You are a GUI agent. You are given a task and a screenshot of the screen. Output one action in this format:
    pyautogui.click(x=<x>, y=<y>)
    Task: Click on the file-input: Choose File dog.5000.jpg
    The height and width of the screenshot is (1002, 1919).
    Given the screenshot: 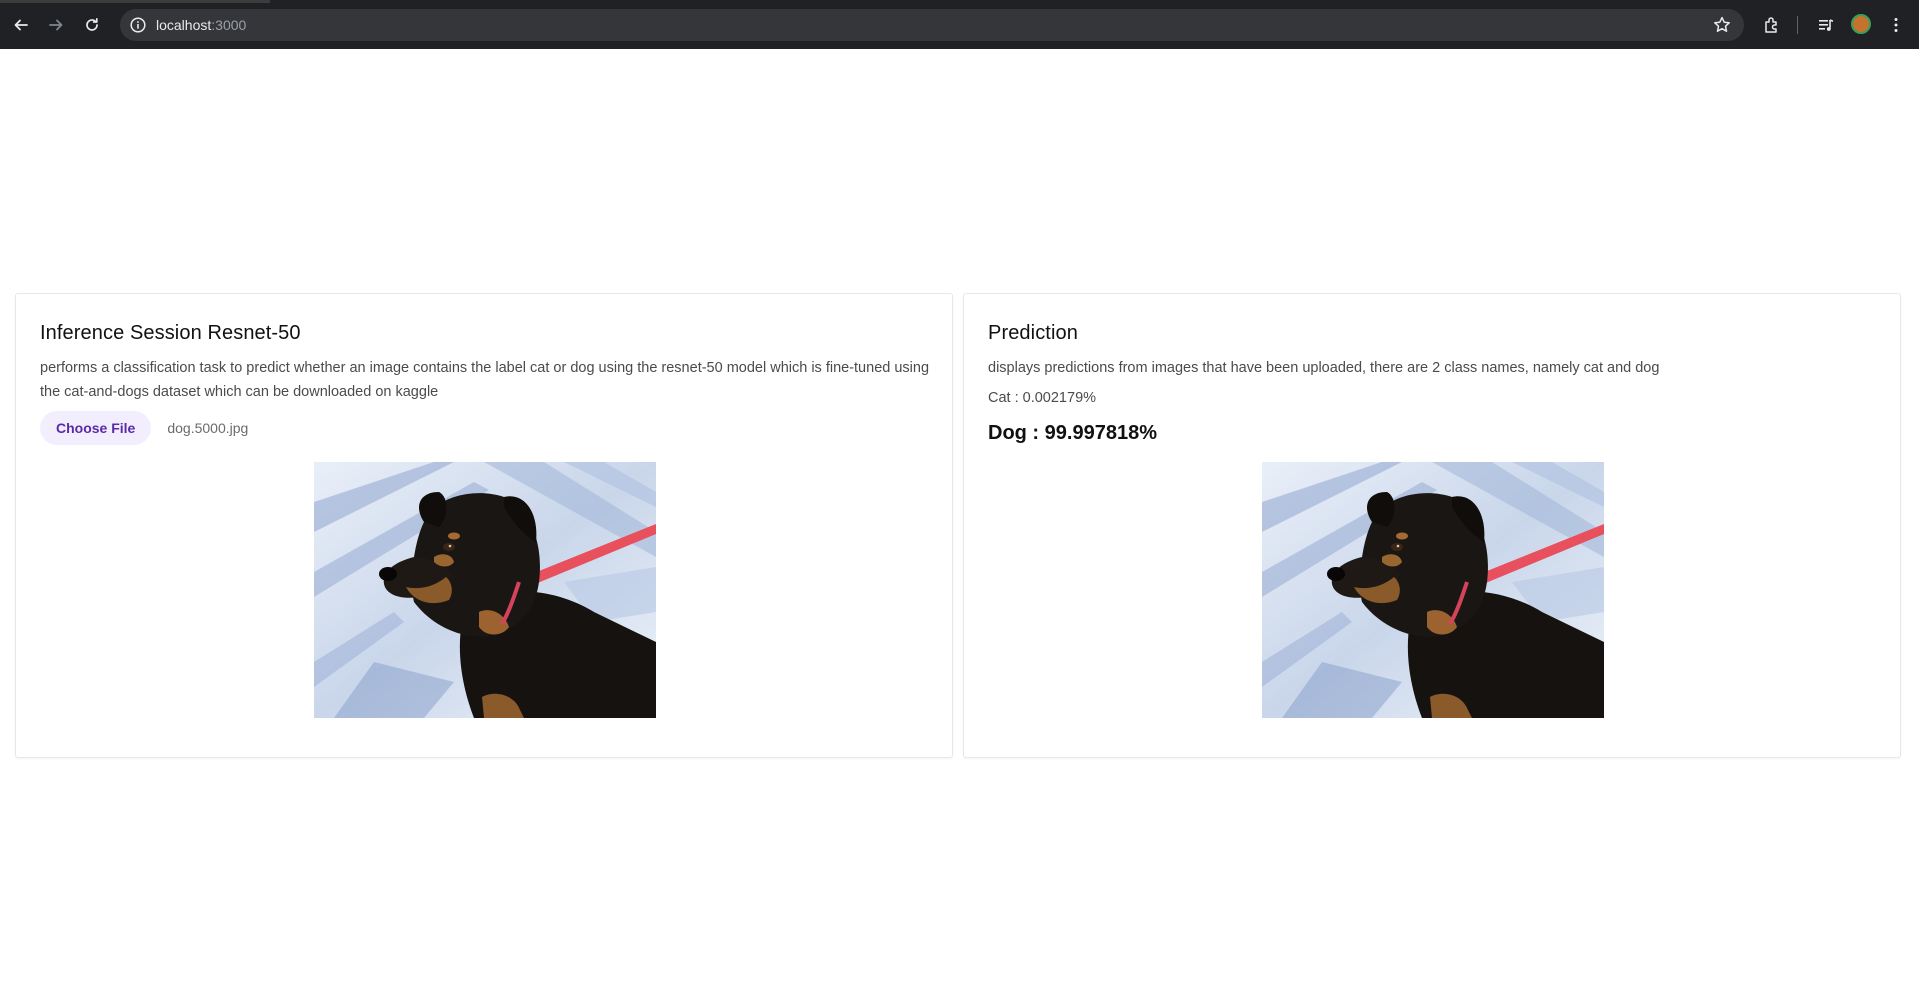 What is the action you would take?
    pyautogui.click(x=144, y=428)
    